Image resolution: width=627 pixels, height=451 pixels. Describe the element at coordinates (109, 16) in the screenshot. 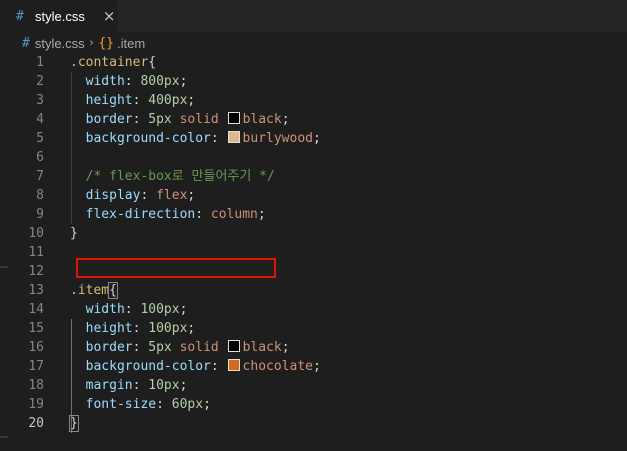

I see `close-icon: ×` at that location.